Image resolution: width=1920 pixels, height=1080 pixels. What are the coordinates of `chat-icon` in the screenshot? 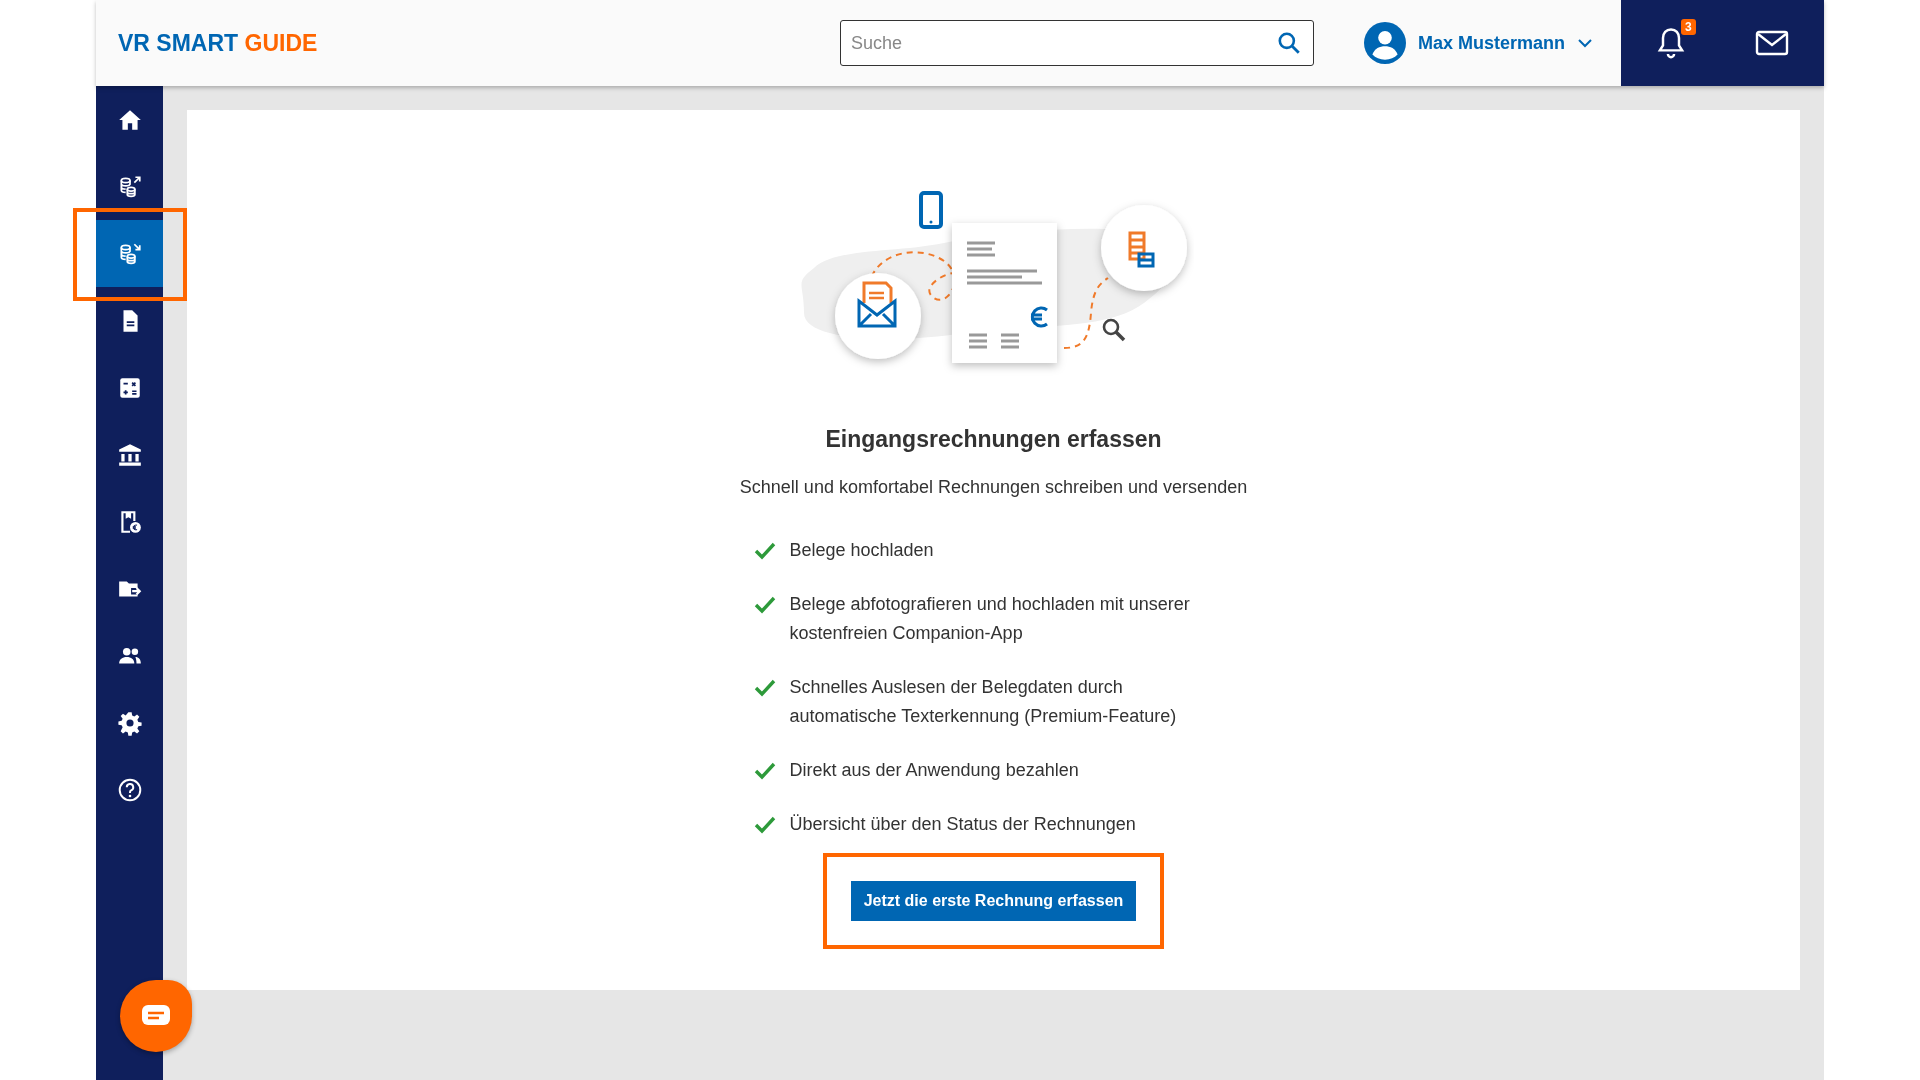 It's located at (156, 1016).